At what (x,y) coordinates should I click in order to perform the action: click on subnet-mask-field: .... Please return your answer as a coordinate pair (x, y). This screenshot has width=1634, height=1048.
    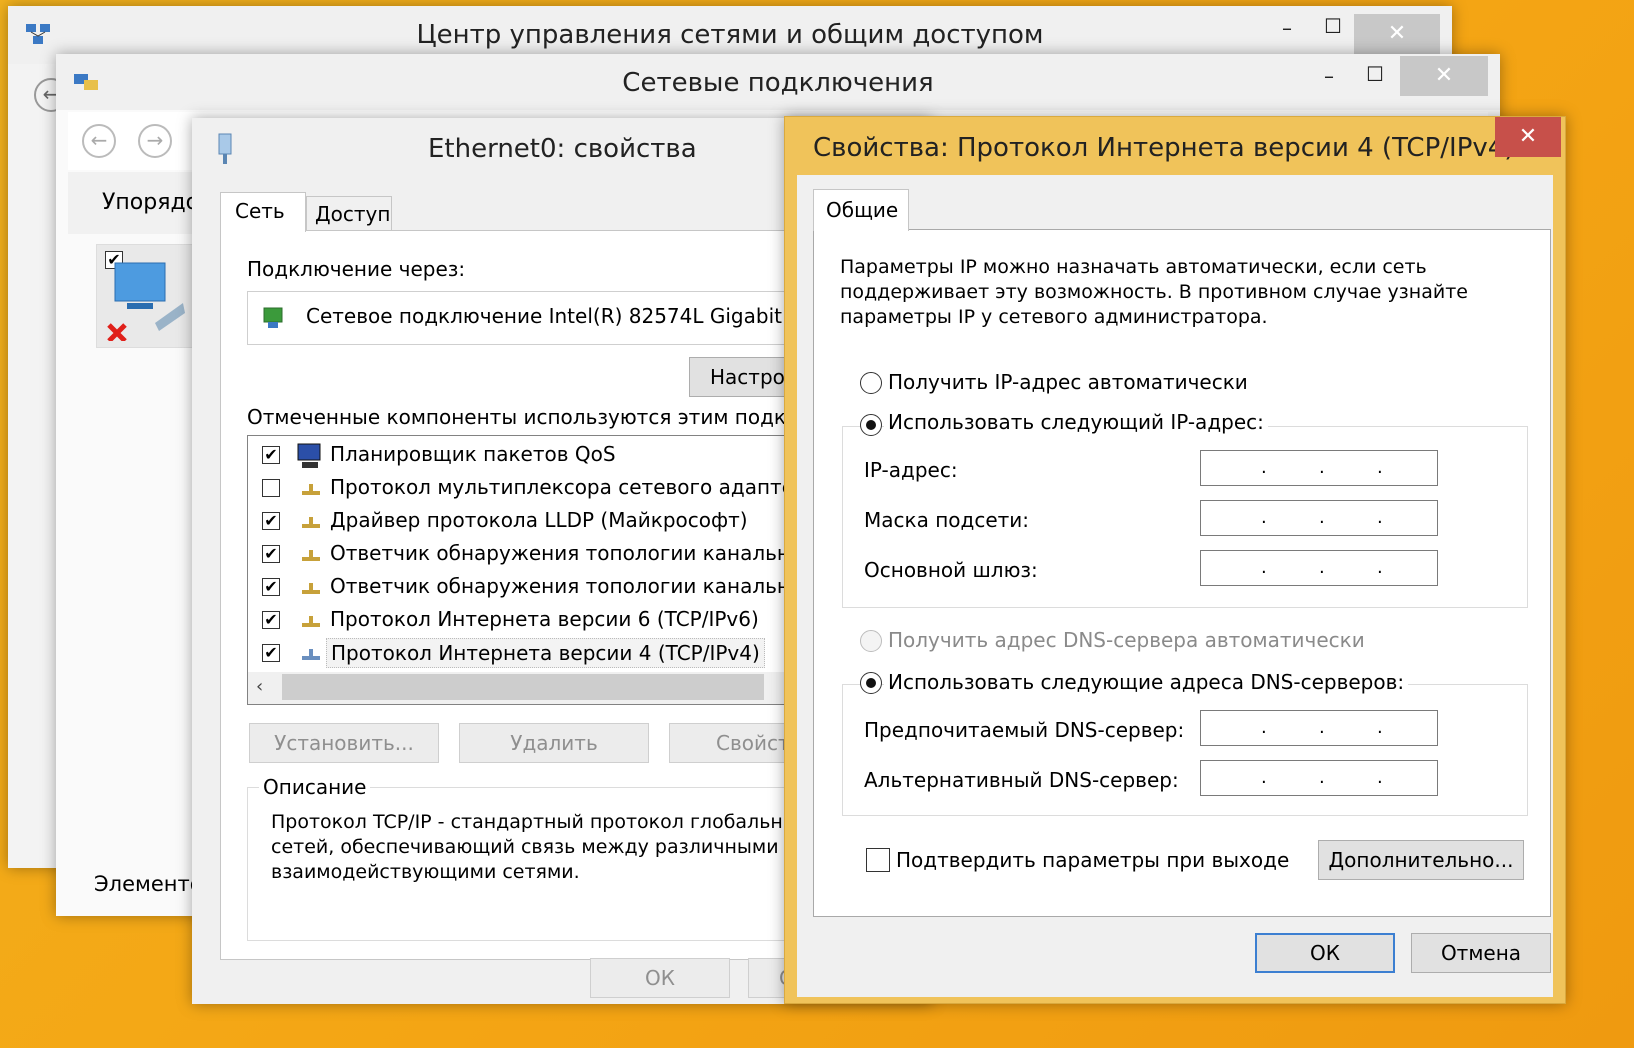
    Looking at the image, I should click on (1319, 518).